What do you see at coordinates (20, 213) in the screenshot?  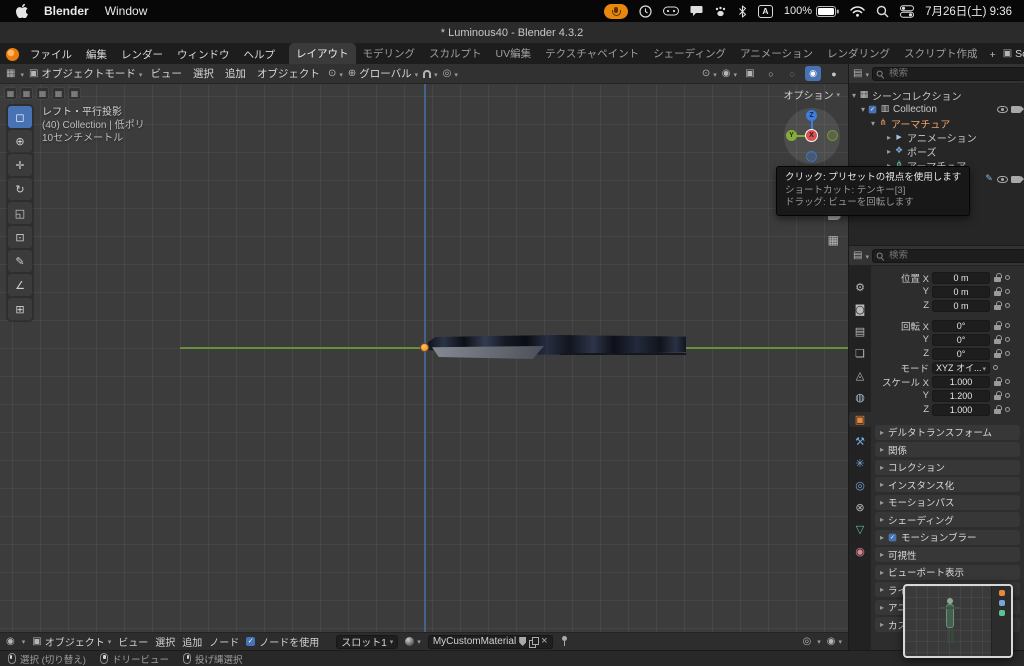 I see `scale-tool` at bounding box center [20, 213].